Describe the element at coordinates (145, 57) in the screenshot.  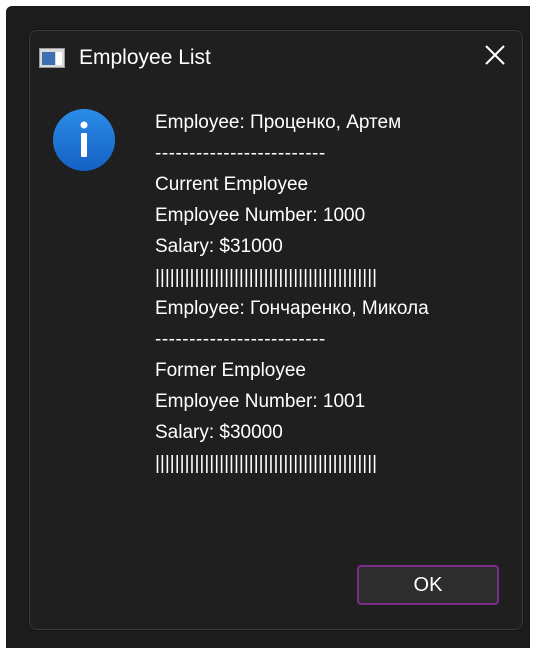
I see `window-title: Employee List` at that location.